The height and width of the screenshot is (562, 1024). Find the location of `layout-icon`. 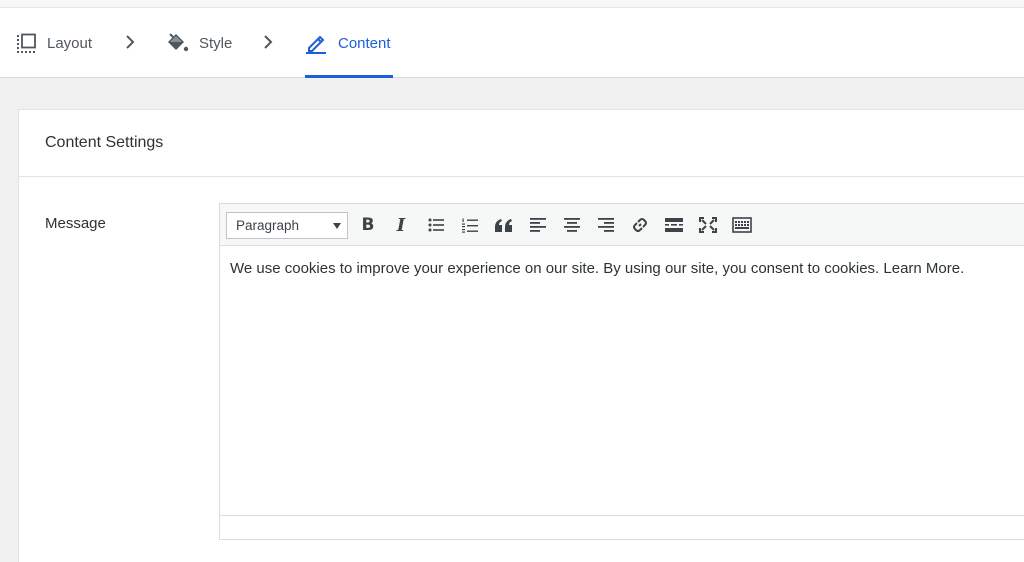

layout-icon is located at coordinates (26, 43).